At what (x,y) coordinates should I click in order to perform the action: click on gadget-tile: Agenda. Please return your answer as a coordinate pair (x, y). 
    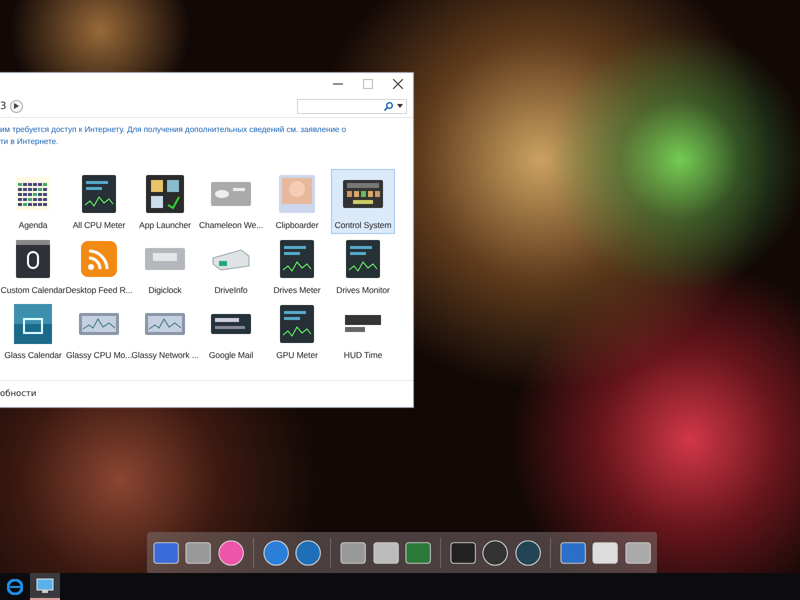
    Looking at the image, I should click on (33, 201).